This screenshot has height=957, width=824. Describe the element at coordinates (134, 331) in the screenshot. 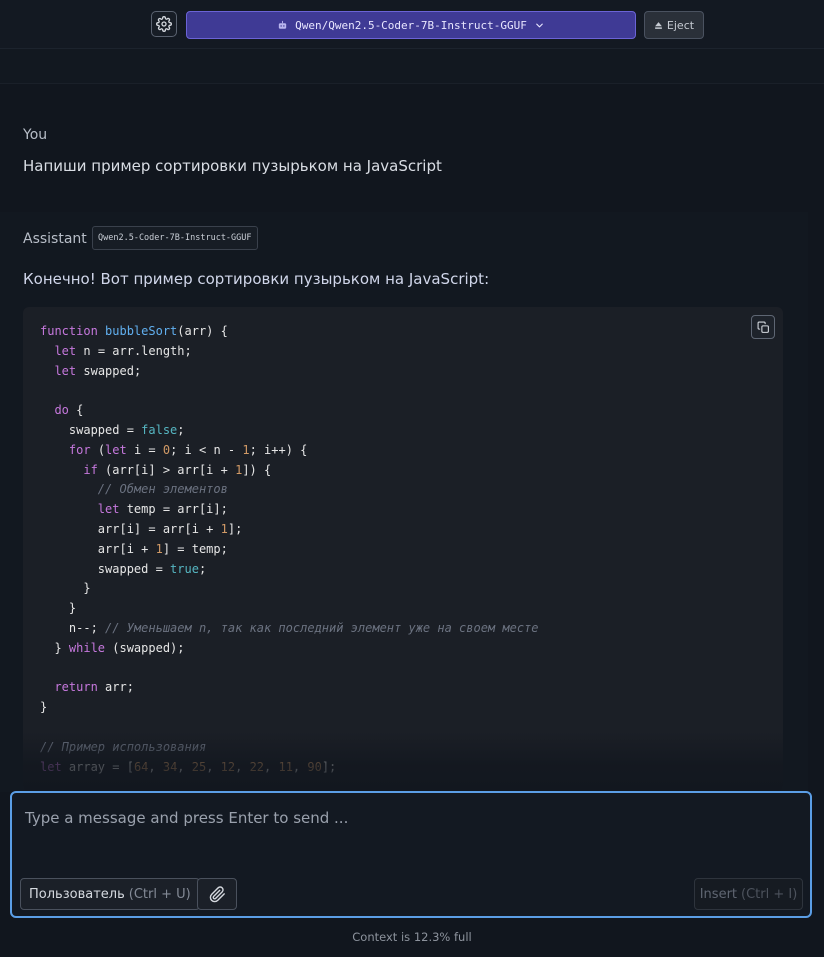

I see `code-line: function bubbleSort(arr) {` at that location.